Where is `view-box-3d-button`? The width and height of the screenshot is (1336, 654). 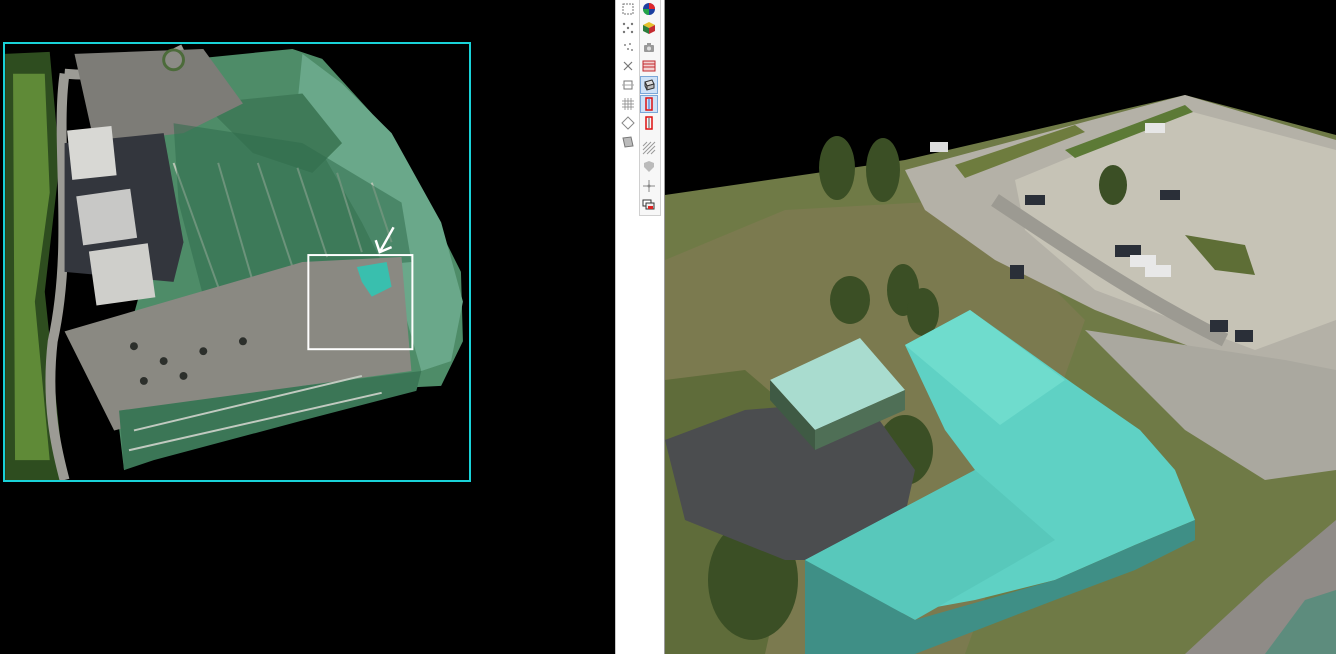 view-box-3d-button is located at coordinates (649, 85).